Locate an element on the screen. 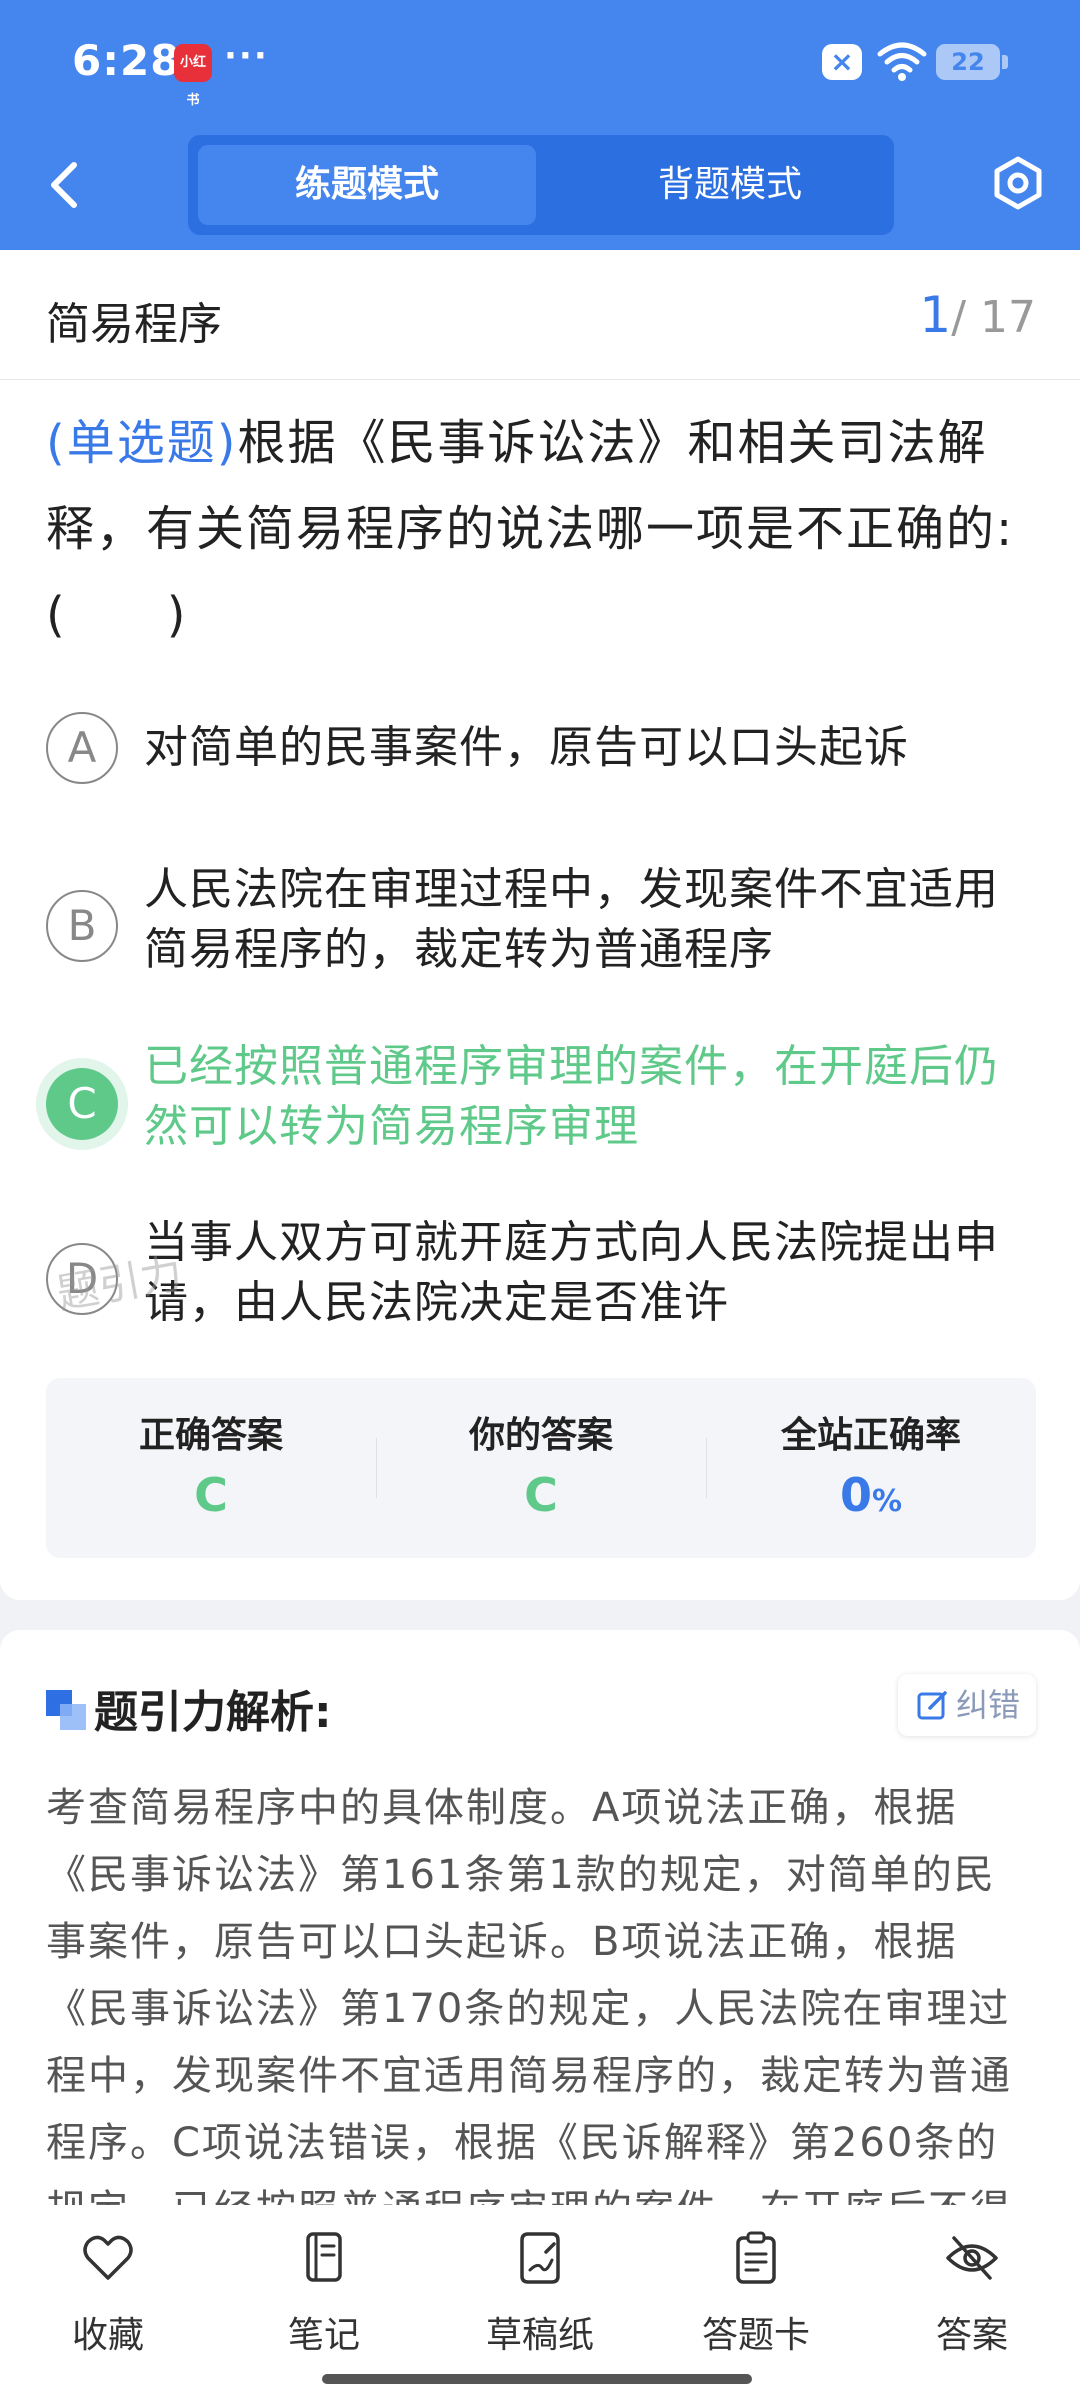 The image size is (1080, 2400). correct-answer-col: 正确答案 C is located at coordinates (211, 1468).